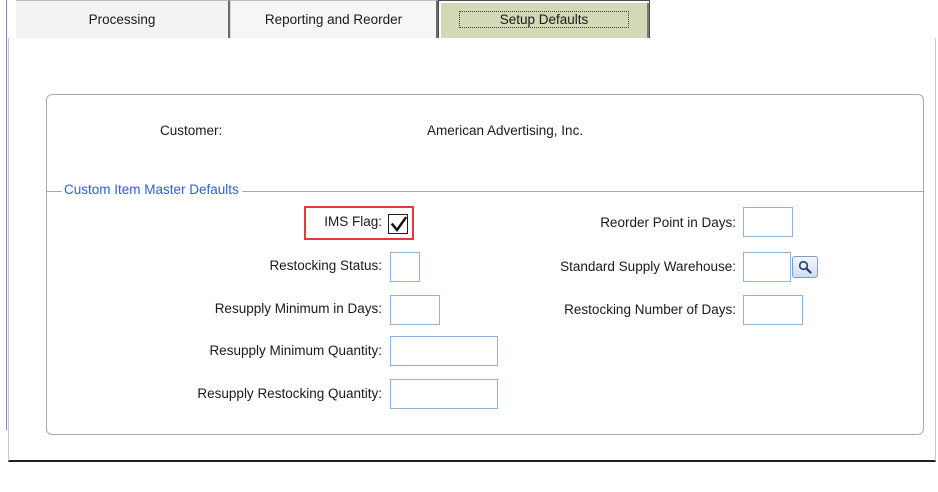 The width and height of the screenshot is (938, 492). Describe the element at coordinates (773, 310) in the screenshot. I see `restocking-number-days-input` at that location.